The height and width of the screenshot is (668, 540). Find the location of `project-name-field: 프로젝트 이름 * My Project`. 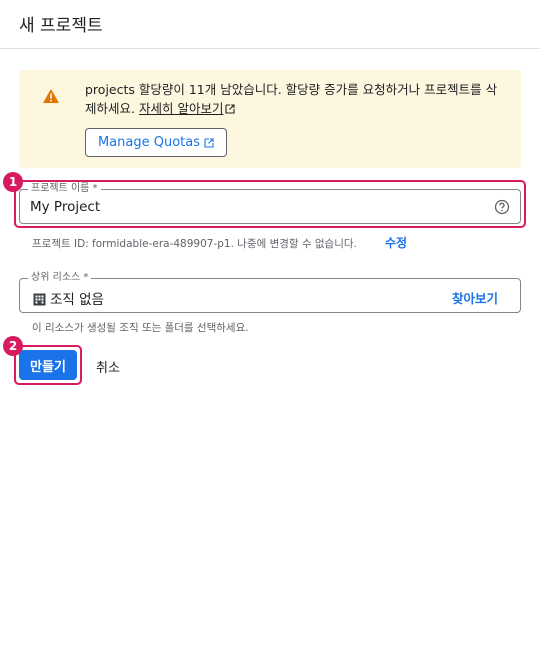

project-name-field: 프로젝트 이름 * My Project is located at coordinates (270, 203).